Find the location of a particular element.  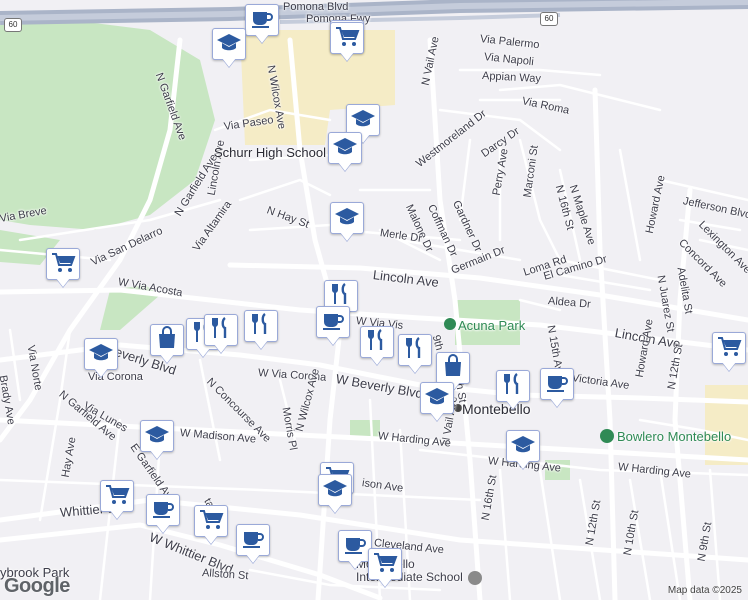

place-label-acuna-park: Acuna Park is located at coordinates (491, 325).